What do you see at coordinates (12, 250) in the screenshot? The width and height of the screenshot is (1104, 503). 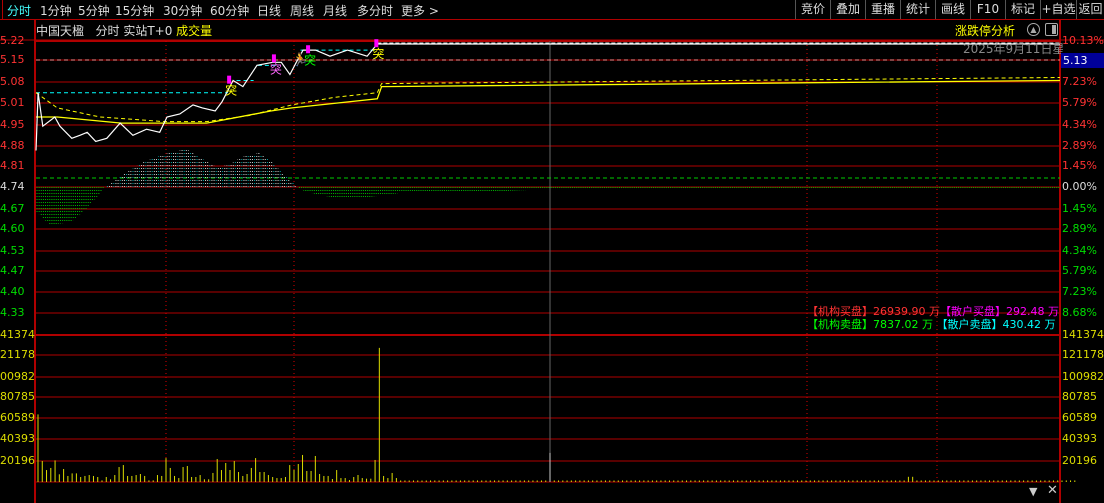 I see `price-tick: 4.53` at bounding box center [12, 250].